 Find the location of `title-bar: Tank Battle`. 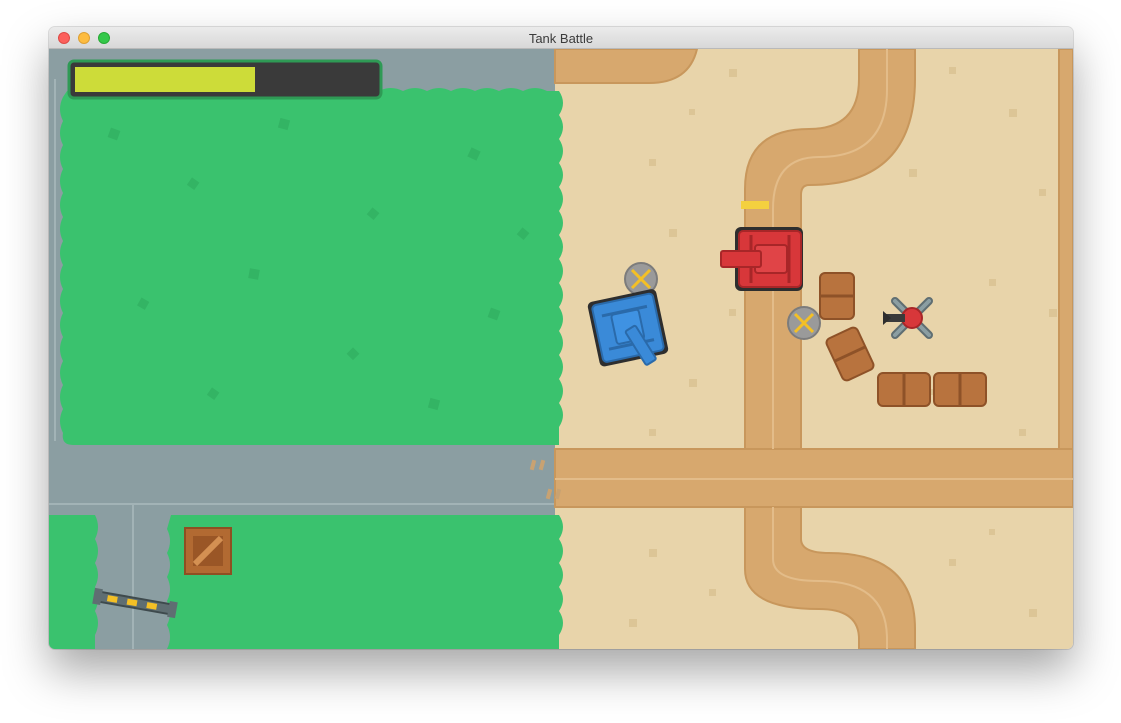

title-bar: Tank Battle is located at coordinates (561, 38).